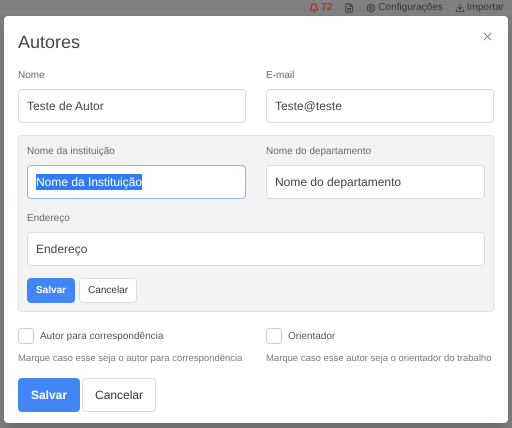 The image size is (512, 428). I want to click on input-field: Nome da Instituição, so click(136, 182).